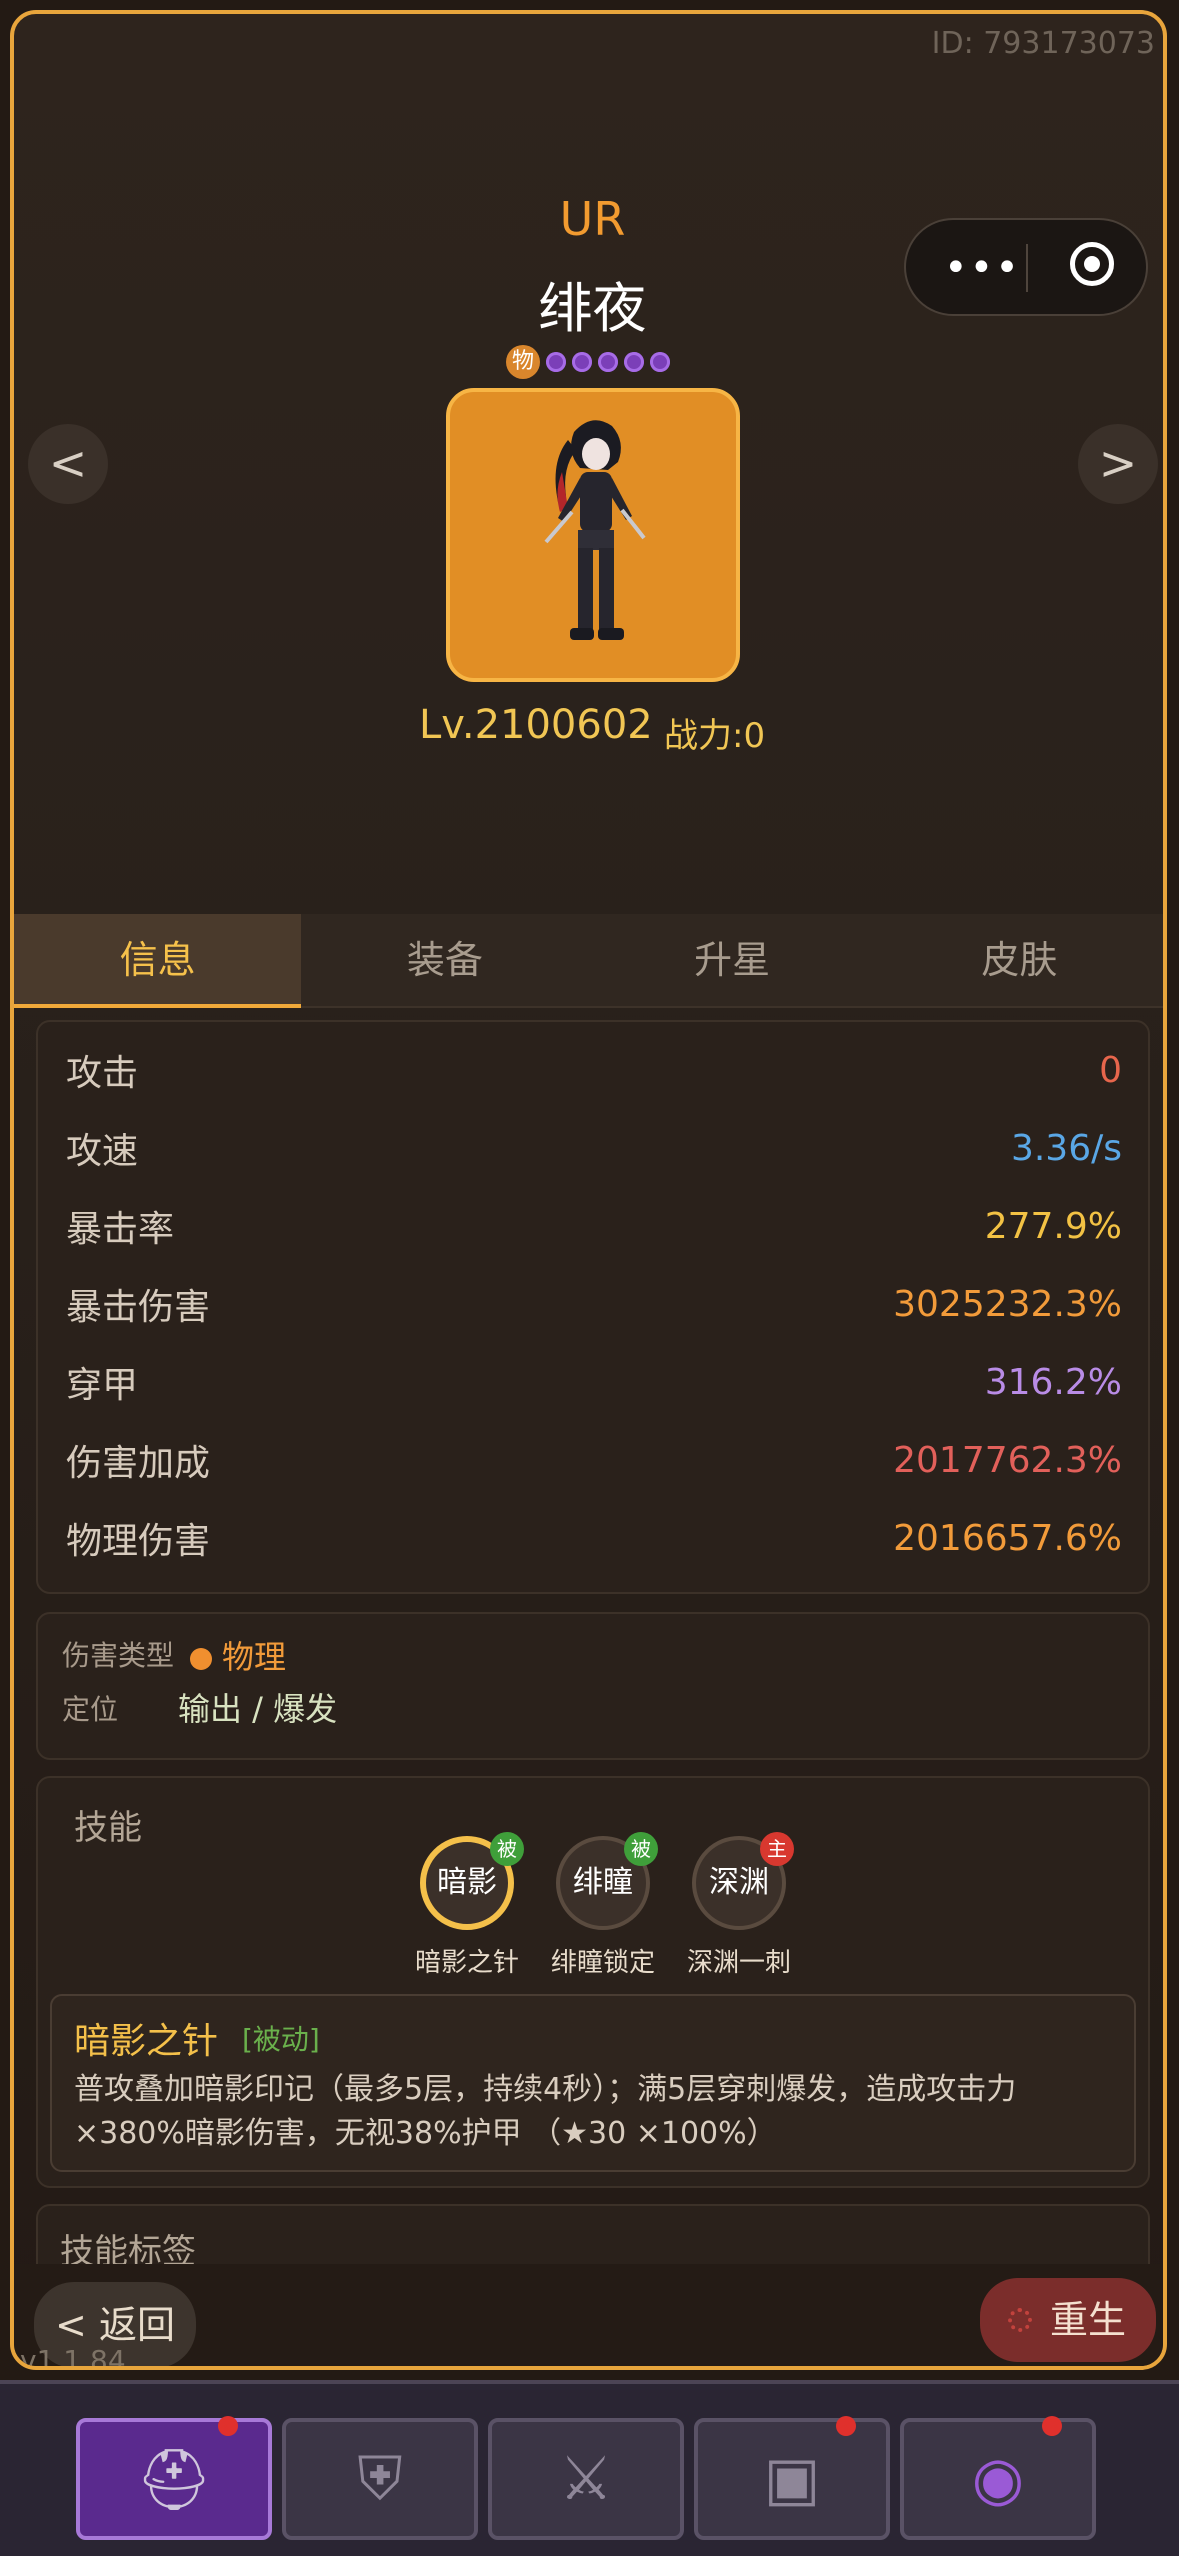  What do you see at coordinates (732, 960) in the screenshot?
I see `tab-star-up: 升星` at bounding box center [732, 960].